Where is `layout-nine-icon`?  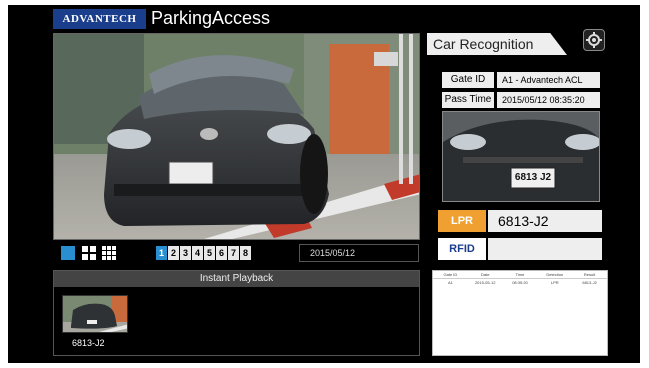 layout-nine-icon is located at coordinates (109, 253).